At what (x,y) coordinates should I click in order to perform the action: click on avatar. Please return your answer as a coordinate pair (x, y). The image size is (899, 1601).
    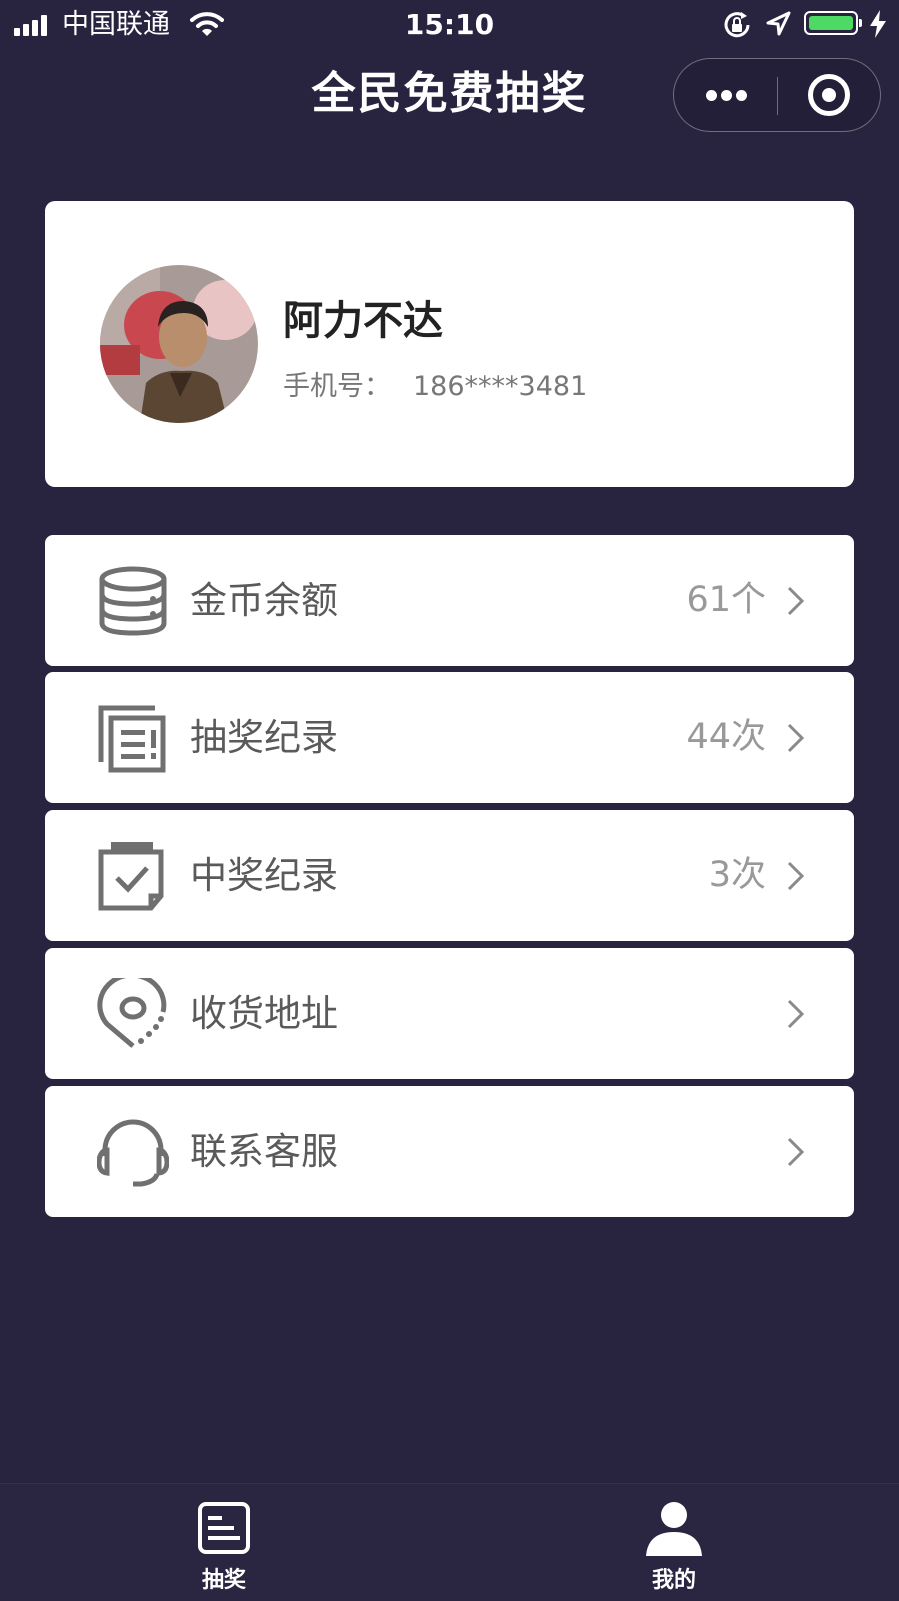
    Looking at the image, I should click on (179, 344).